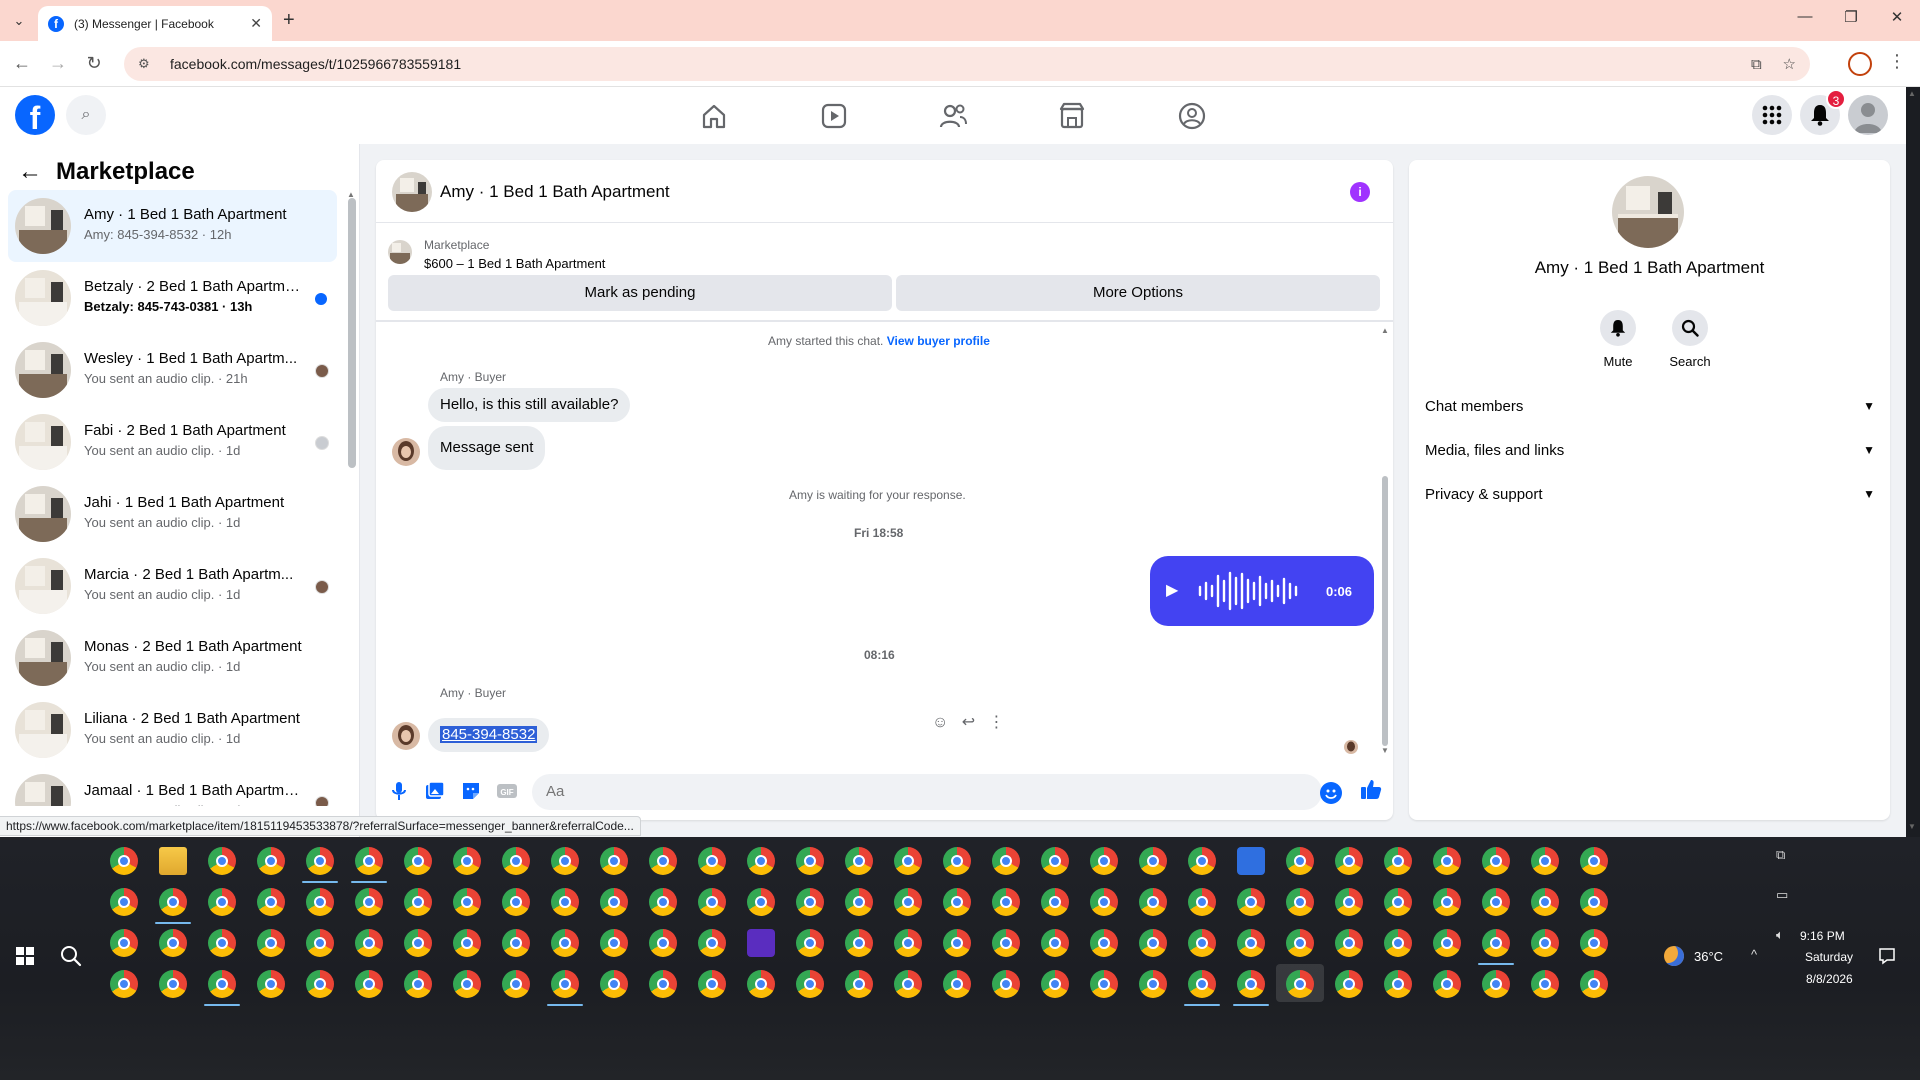 The image size is (1920, 1080). Describe the element at coordinates (953, 116) in the screenshot. I see `friends-icon` at that location.